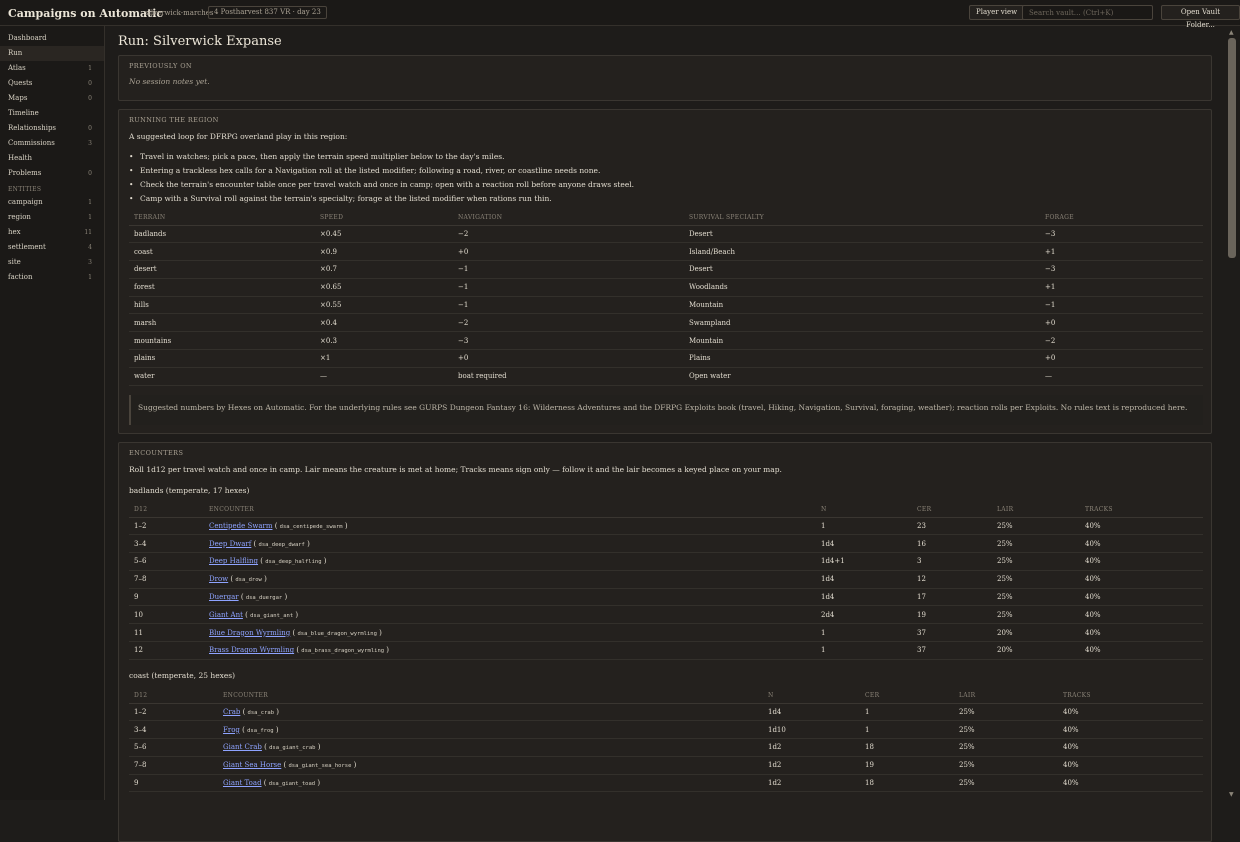 The width and height of the screenshot is (1240, 842). I want to click on cer-cell: 17, so click(952, 597).